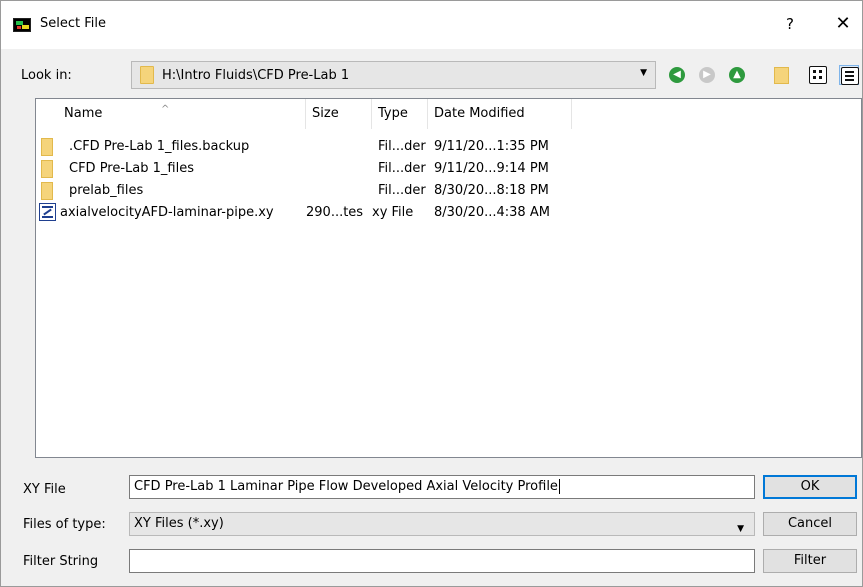  Describe the element at coordinates (316, 192) in the screenshot. I see `list-item: prelab_files Fil...der 8/30/20...8:18 PM` at that location.